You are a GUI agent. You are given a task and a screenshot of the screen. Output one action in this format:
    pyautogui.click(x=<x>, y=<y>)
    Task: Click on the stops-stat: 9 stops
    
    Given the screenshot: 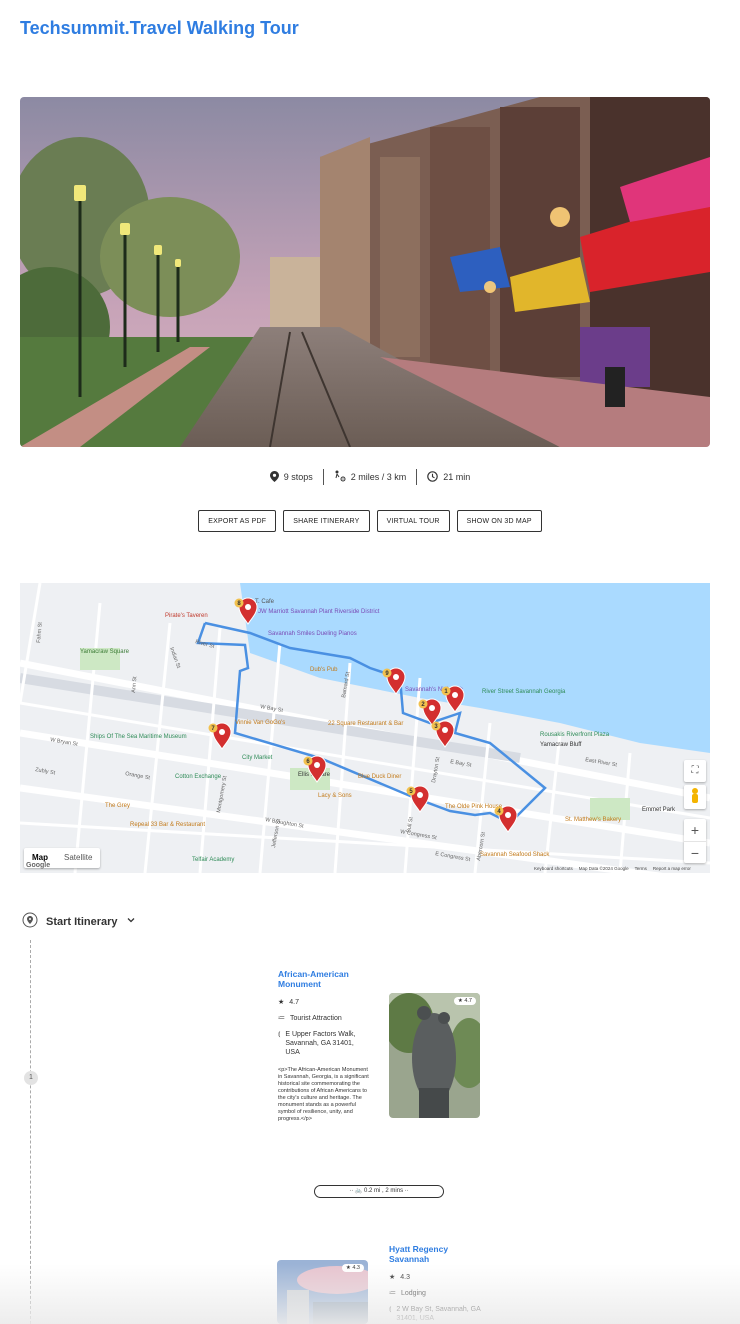 What is the action you would take?
    pyautogui.click(x=291, y=477)
    